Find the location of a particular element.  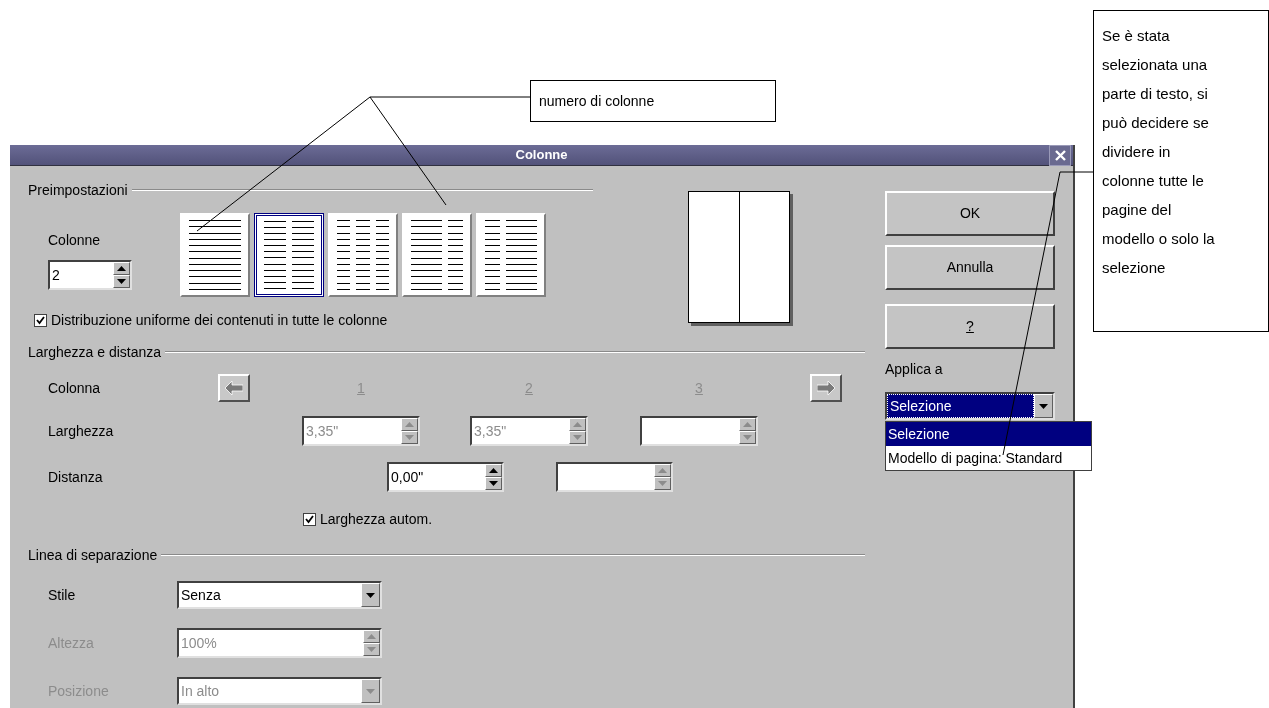

section-title: Linea di separazione is located at coordinates (93, 555).